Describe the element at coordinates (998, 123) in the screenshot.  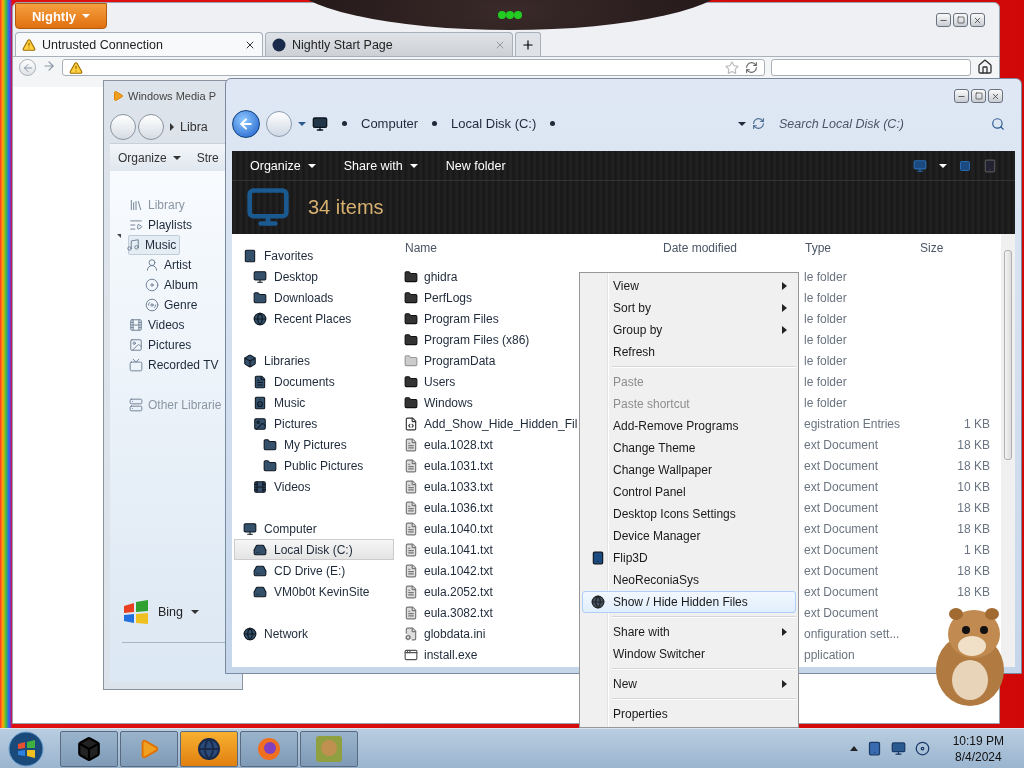
I see `search-icon` at that location.